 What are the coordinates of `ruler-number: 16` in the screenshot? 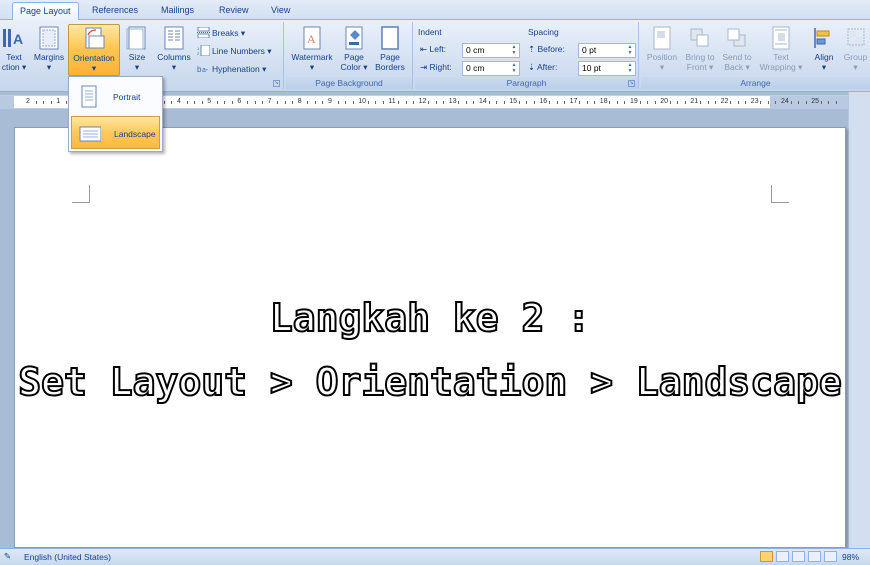 It's located at (543, 101).